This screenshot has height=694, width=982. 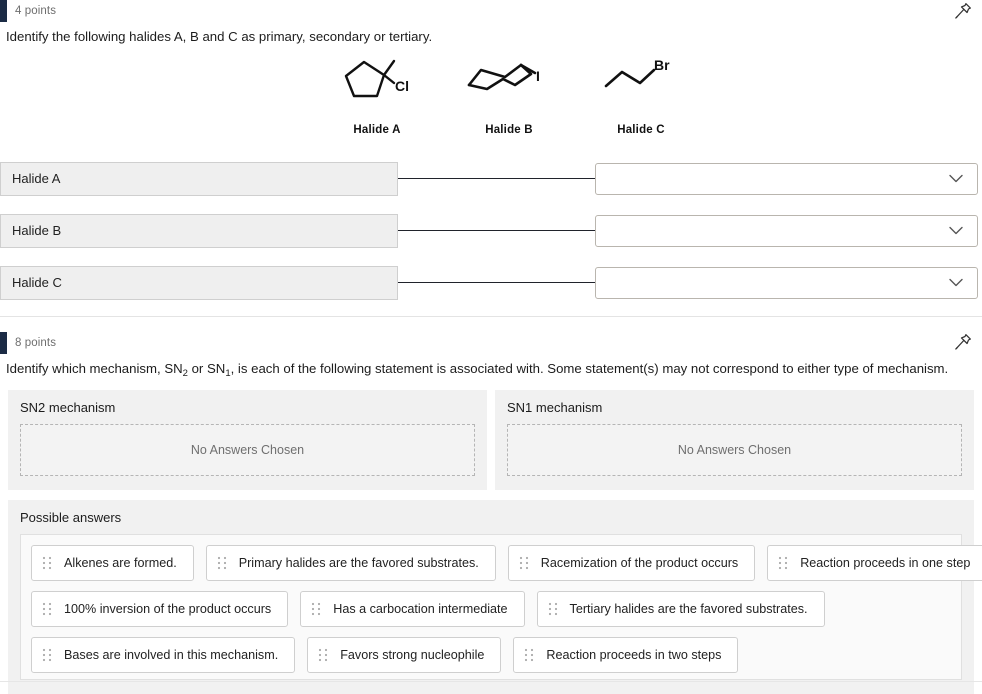 I want to click on structure-halide-a: Cl Halide A, so click(x=377, y=95).